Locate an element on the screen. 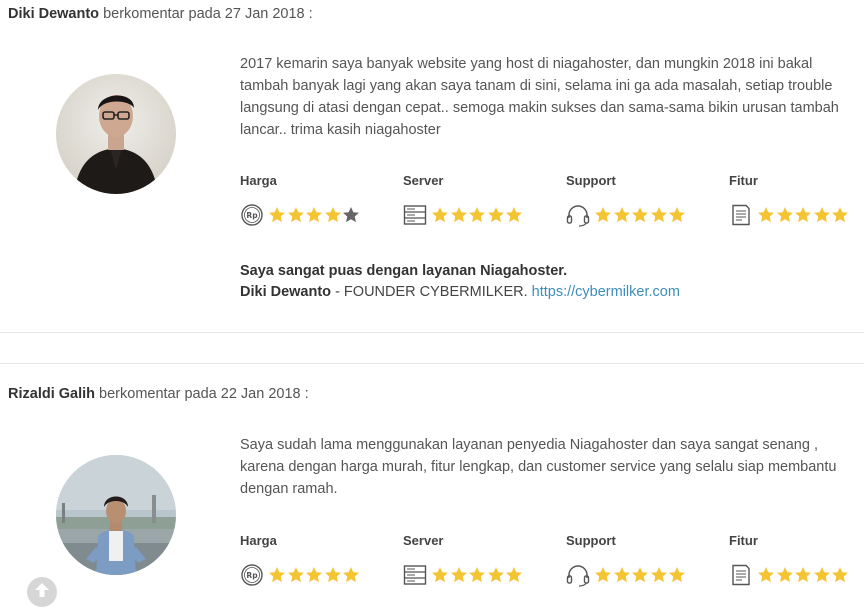 Image resolution: width=864 pixels, height=610 pixels. star-empty-icon is located at coordinates (351, 215).